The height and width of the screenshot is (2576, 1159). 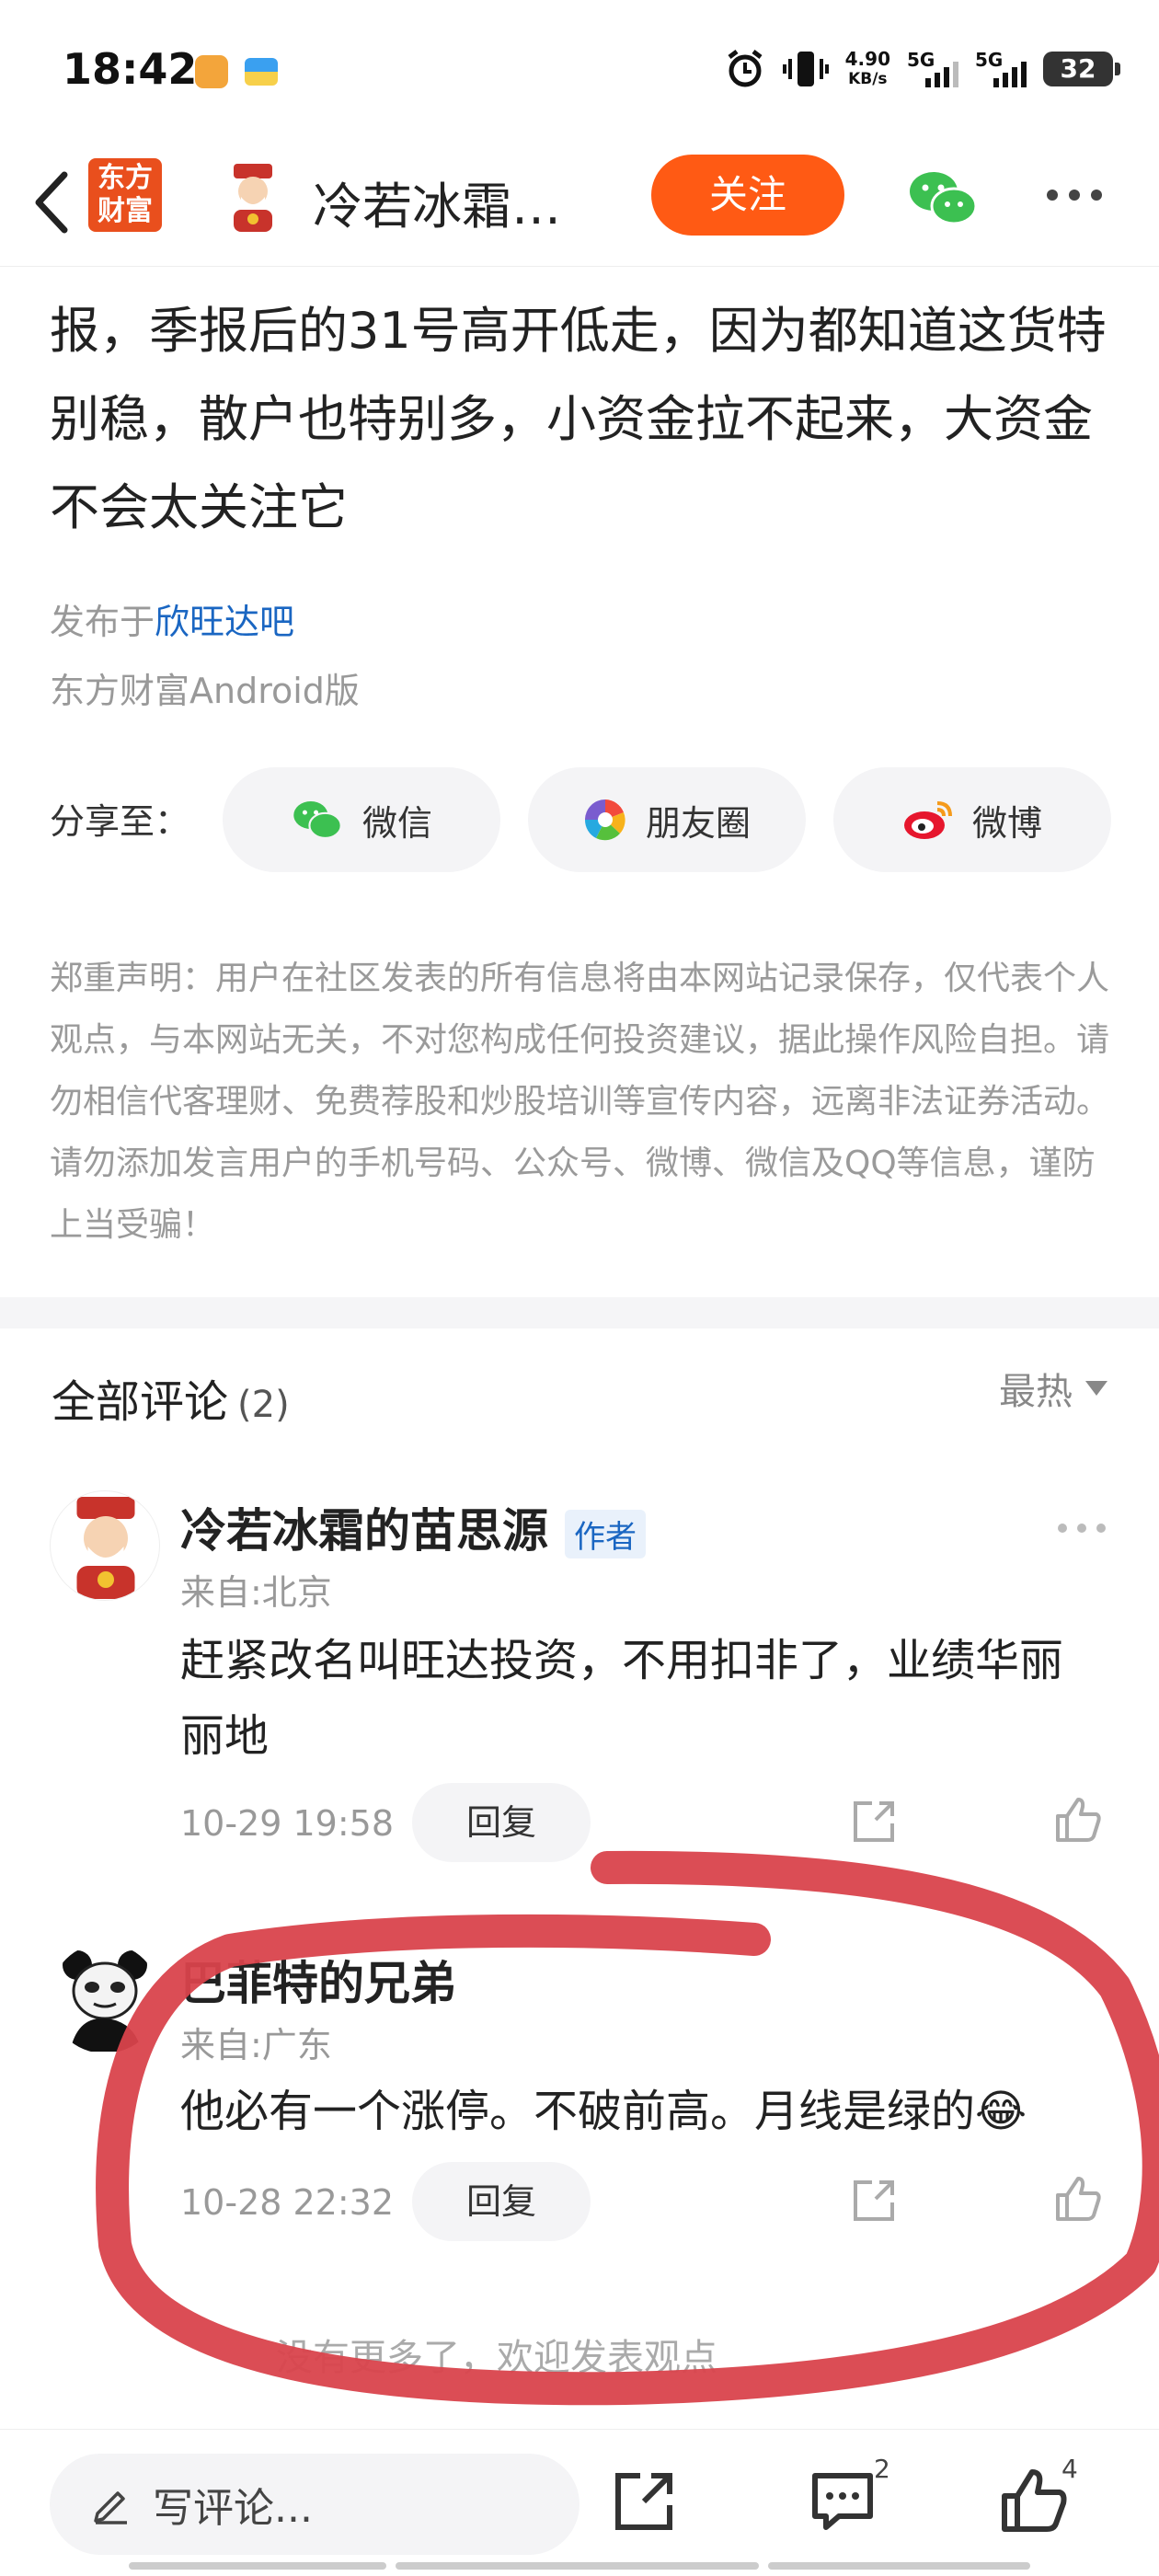 What do you see at coordinates (1036, 1392) in the screenshot?
I see `sort-label: 最热` at bounding box center [1036, 1392].